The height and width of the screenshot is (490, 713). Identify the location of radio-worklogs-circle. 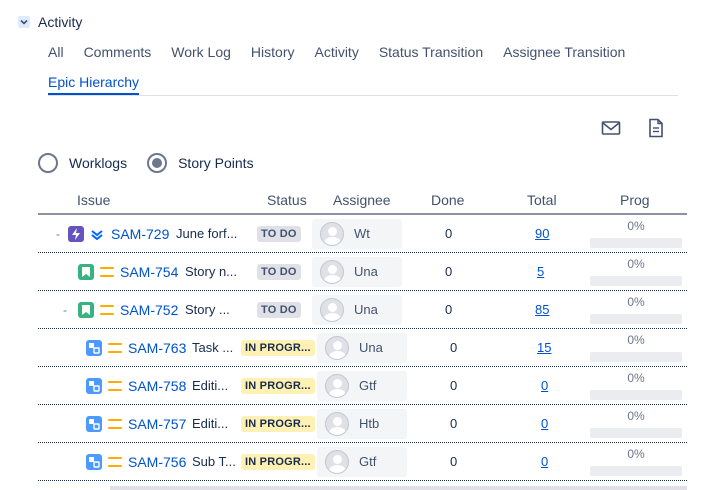
(48, 163).